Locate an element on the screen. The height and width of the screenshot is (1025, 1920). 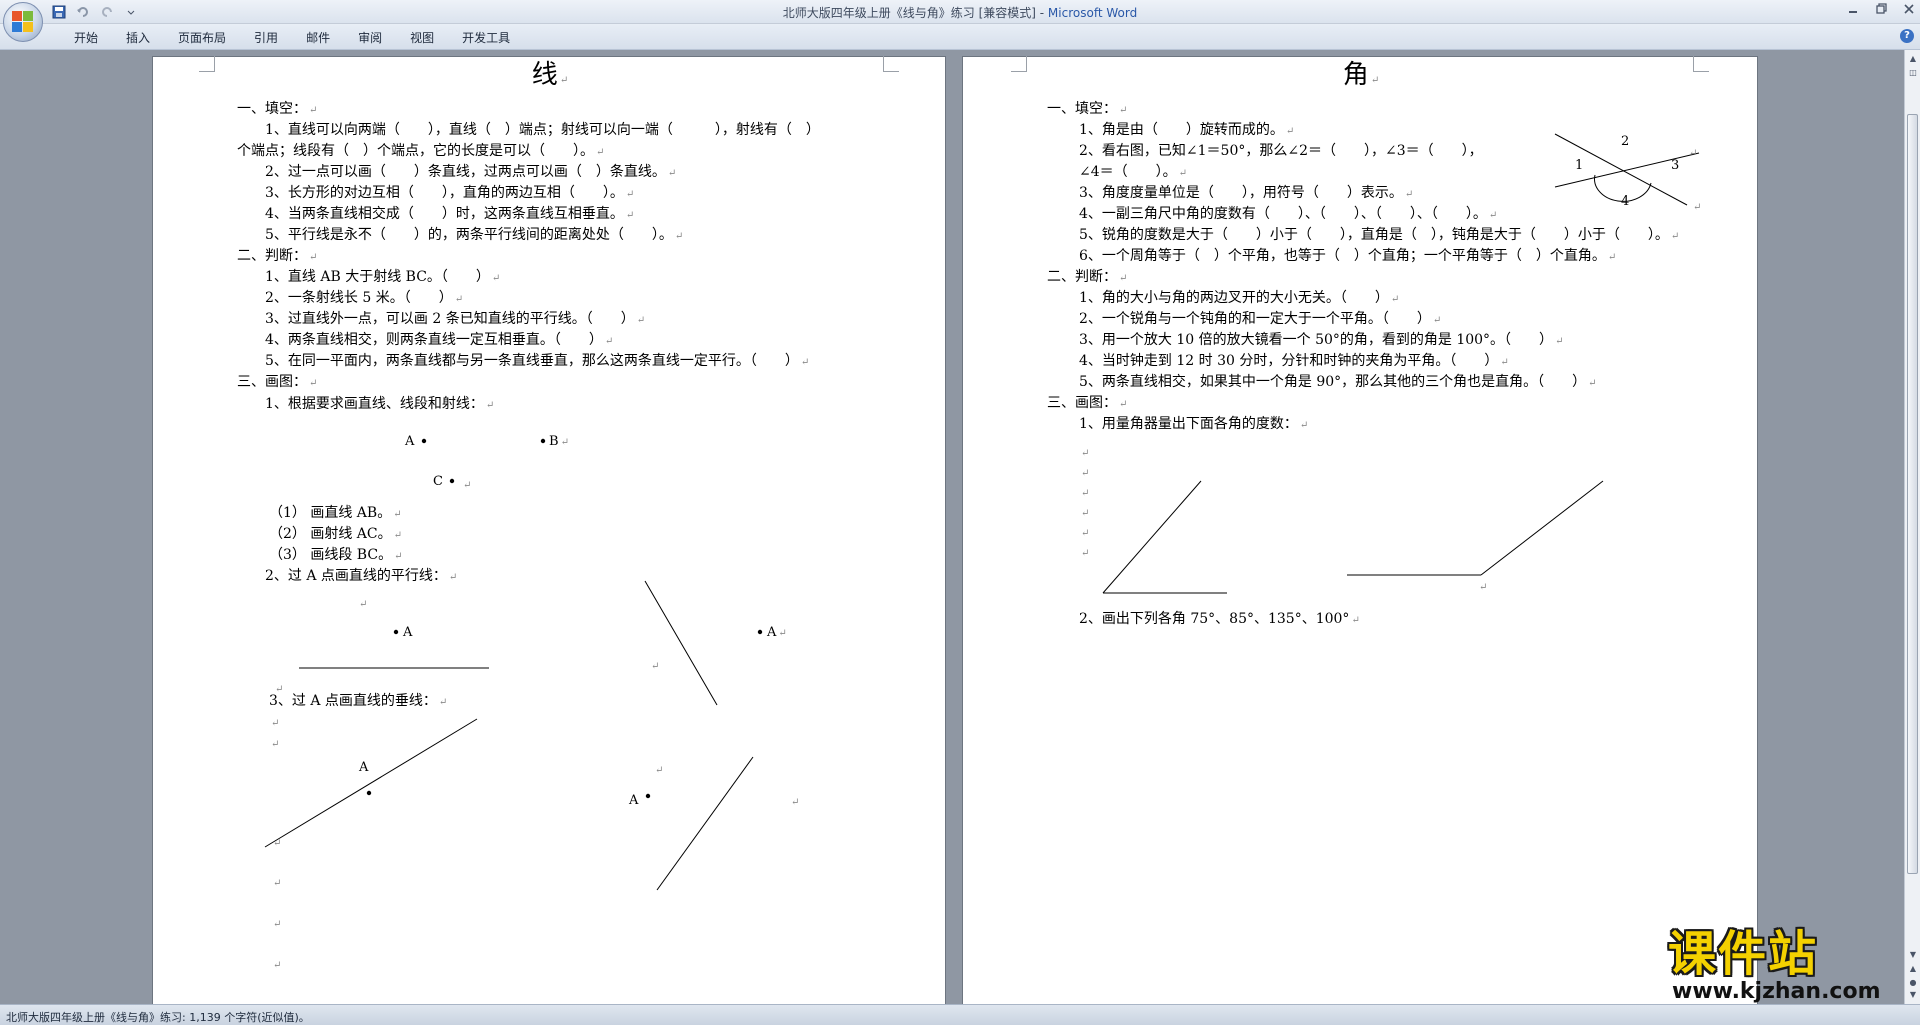
scroll-up-icon: ▲ is located at coordinates (1913, 59).